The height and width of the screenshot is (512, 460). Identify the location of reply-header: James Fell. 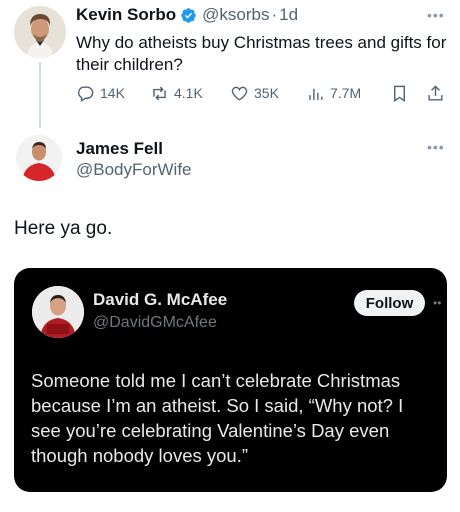
(119, 149).